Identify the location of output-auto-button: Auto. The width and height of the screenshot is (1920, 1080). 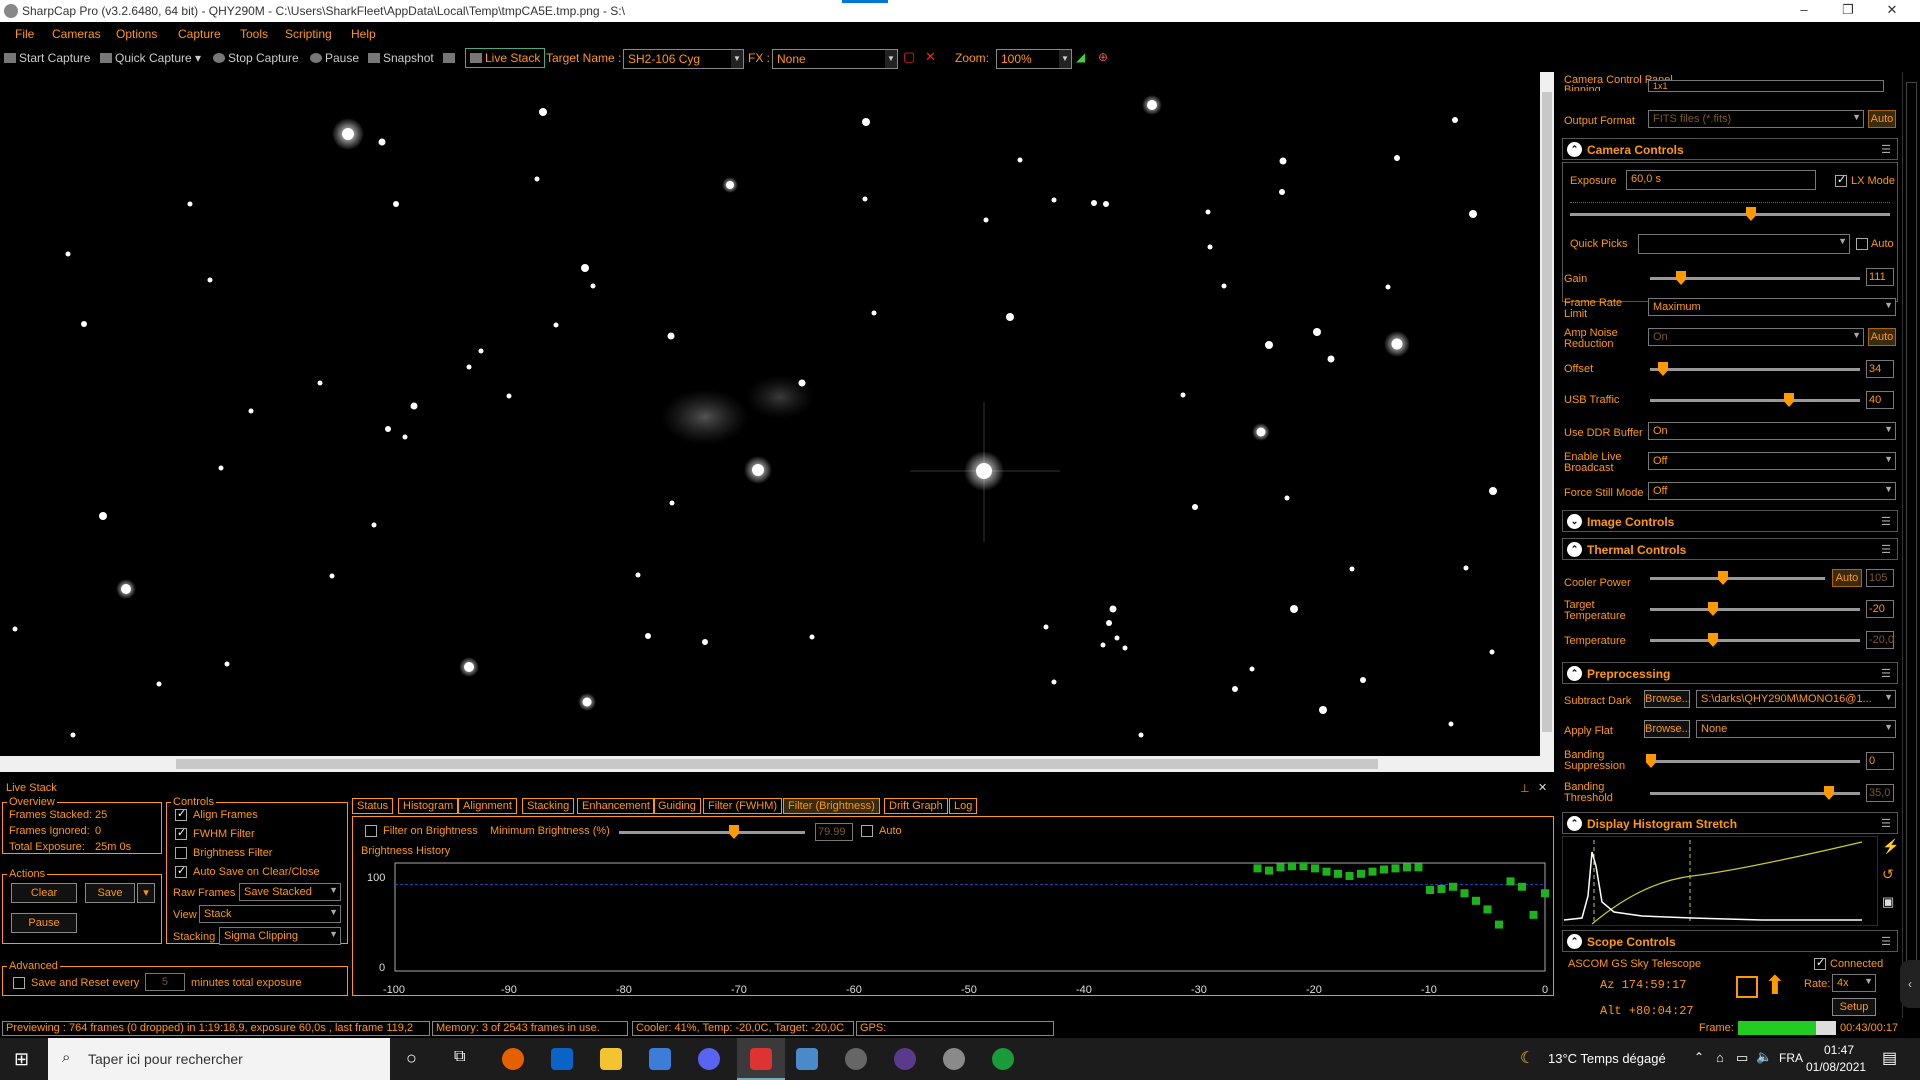
(1882, 119).